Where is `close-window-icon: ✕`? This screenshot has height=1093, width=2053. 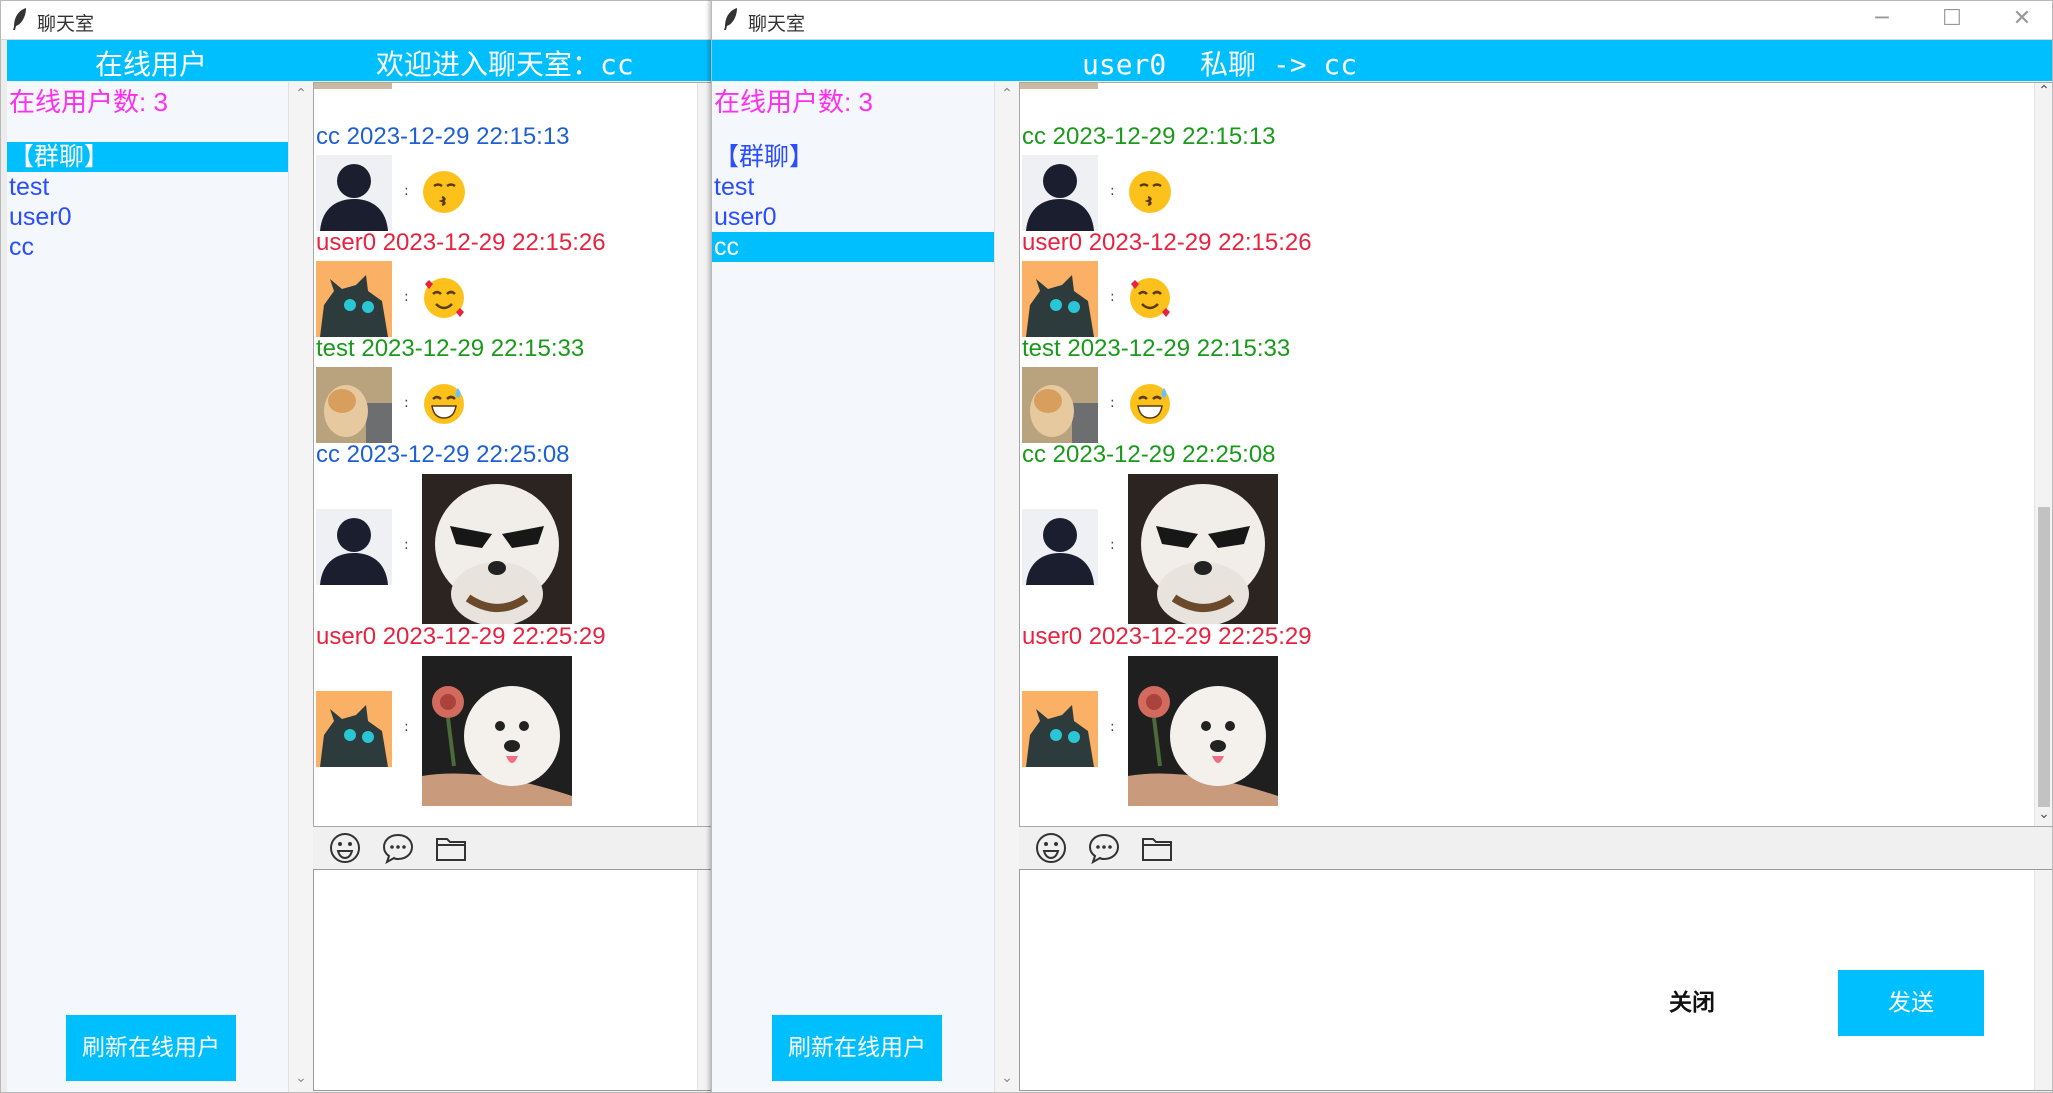 close-window-icon: ✕ is located at coordinates (2022, 20).